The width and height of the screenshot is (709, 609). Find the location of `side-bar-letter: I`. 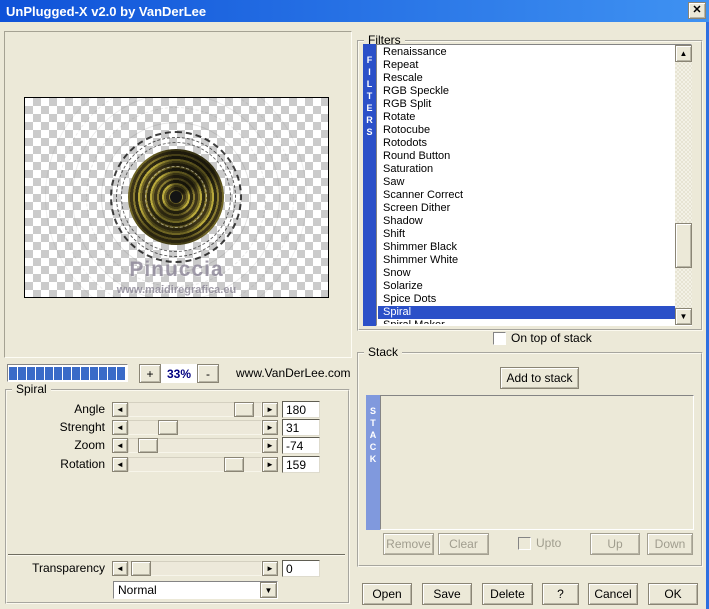

side-bar-letter: I is located at coordinates (369, 72).